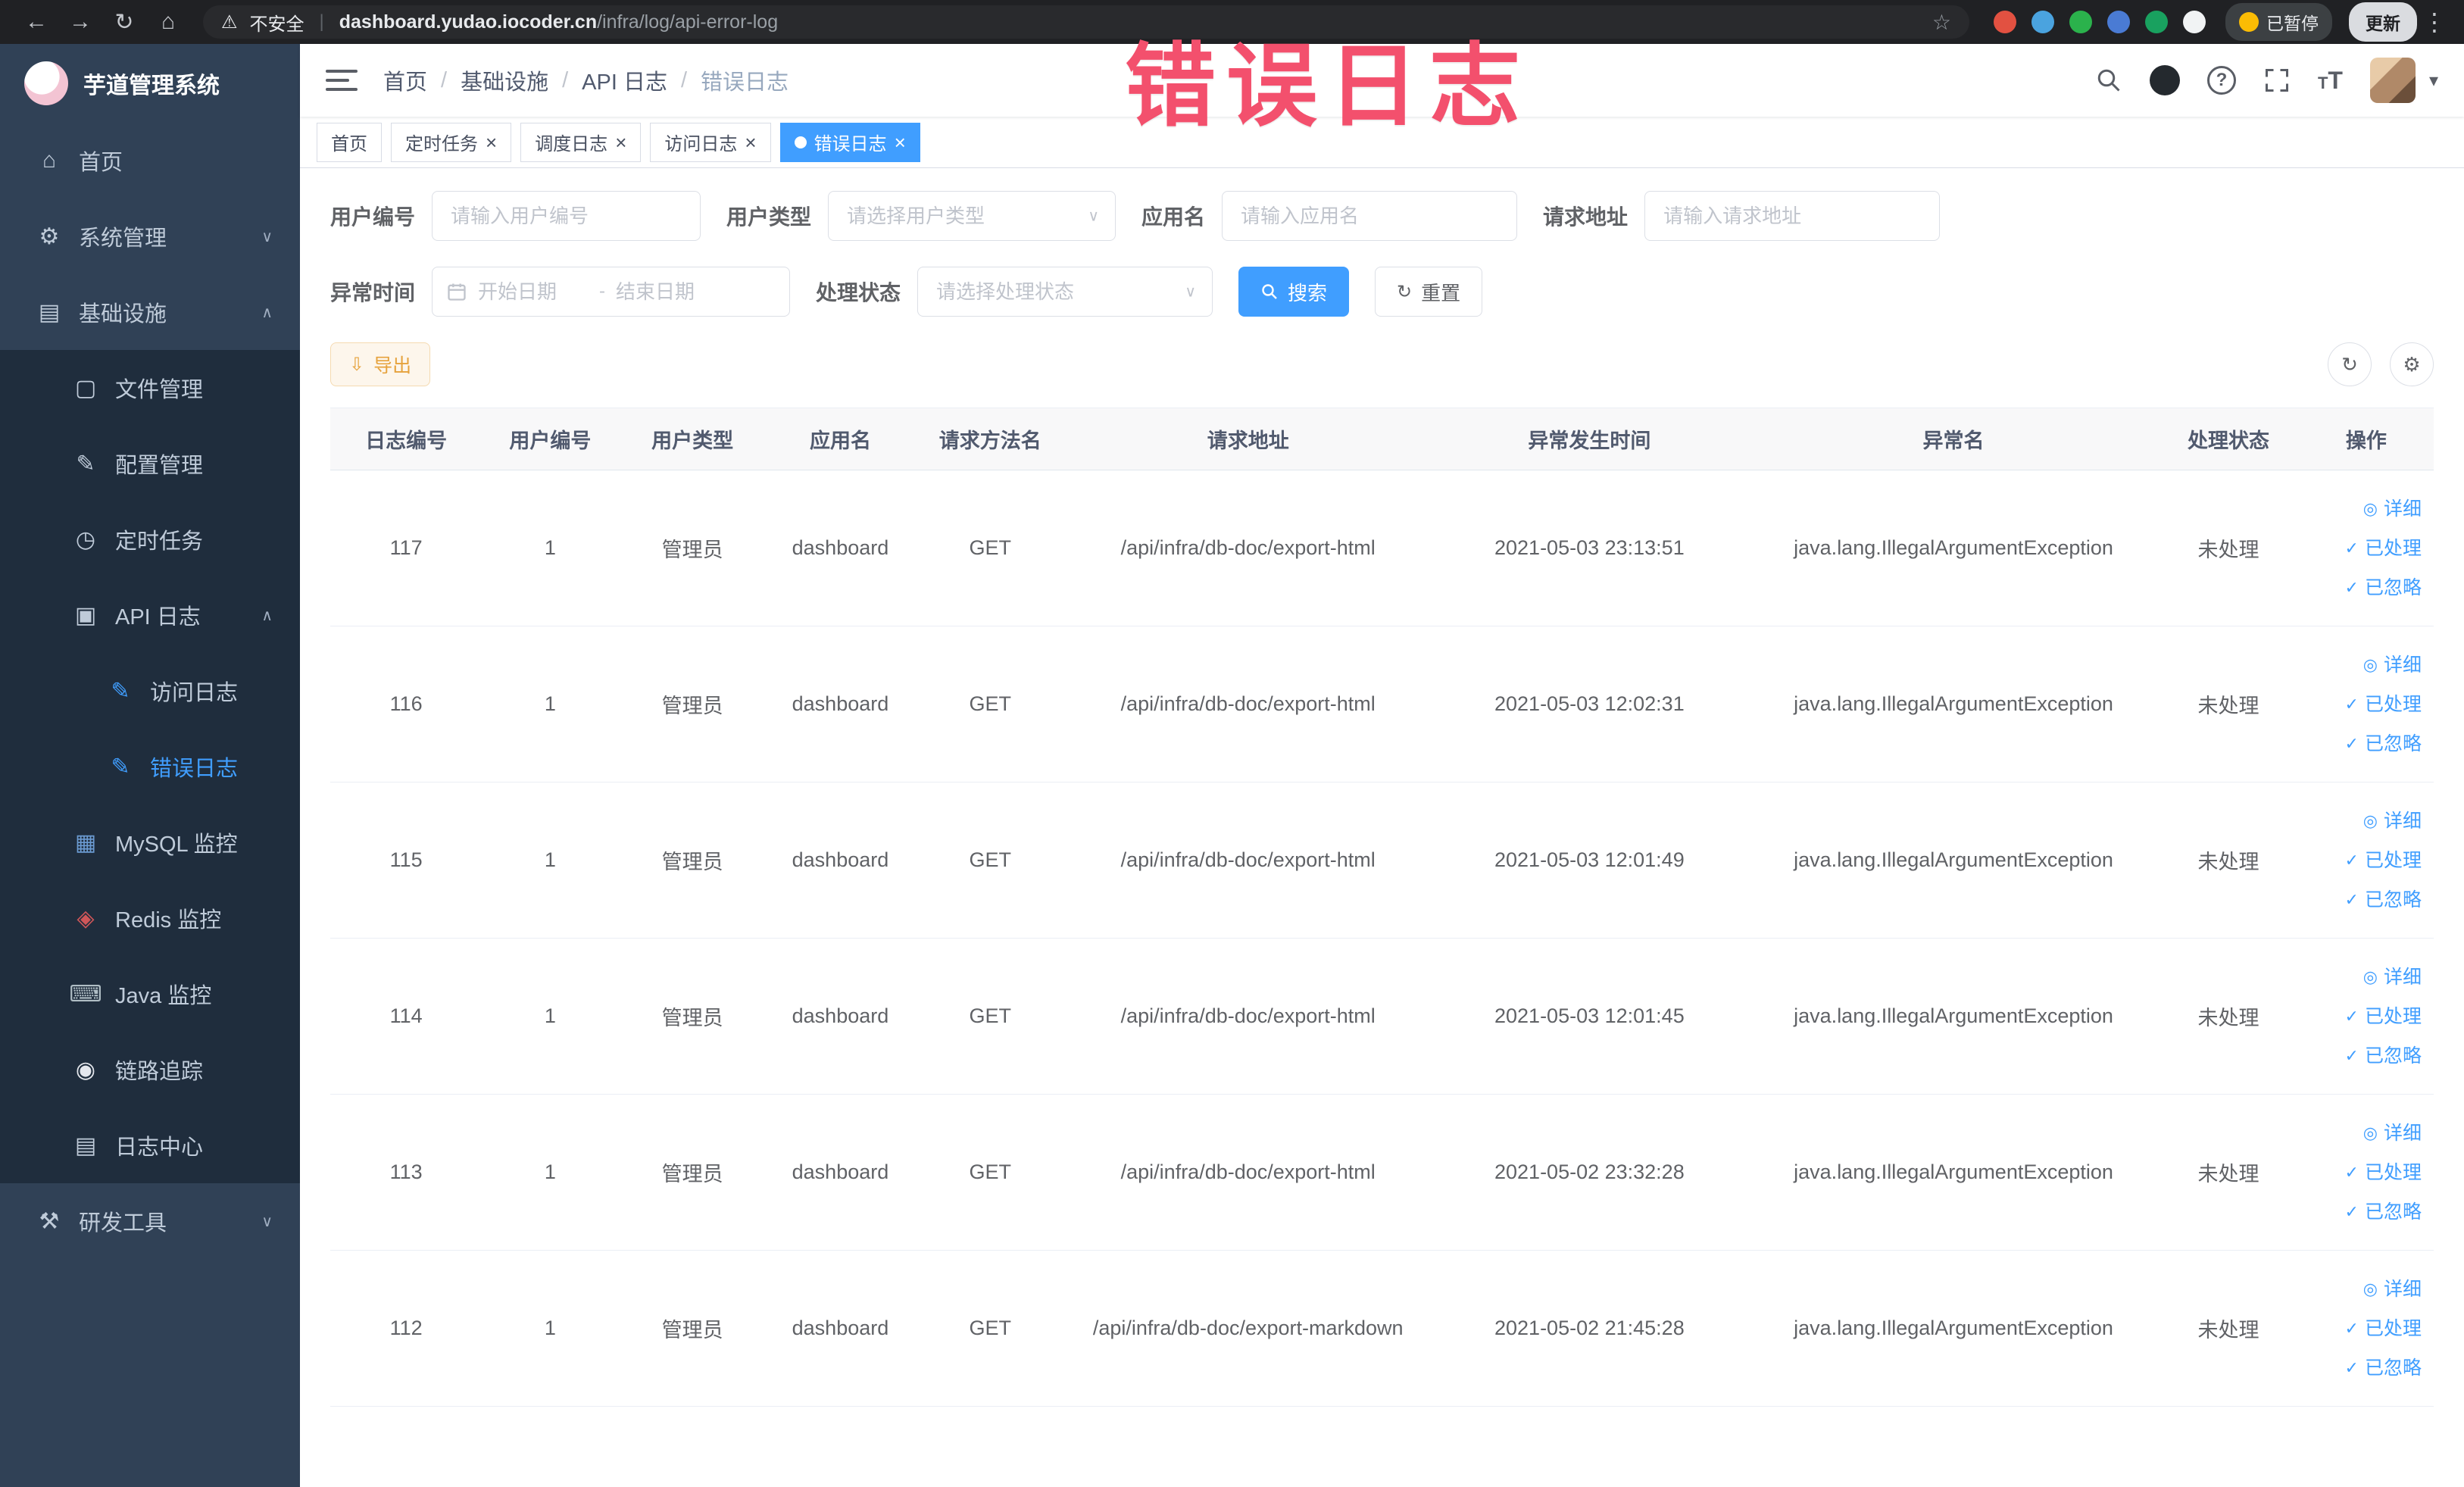 Image resolution: width=2464 pixels, height=1487 pixels. I want to click on sidebar-item-file: ▢ 文件管理, so click(150, 388).